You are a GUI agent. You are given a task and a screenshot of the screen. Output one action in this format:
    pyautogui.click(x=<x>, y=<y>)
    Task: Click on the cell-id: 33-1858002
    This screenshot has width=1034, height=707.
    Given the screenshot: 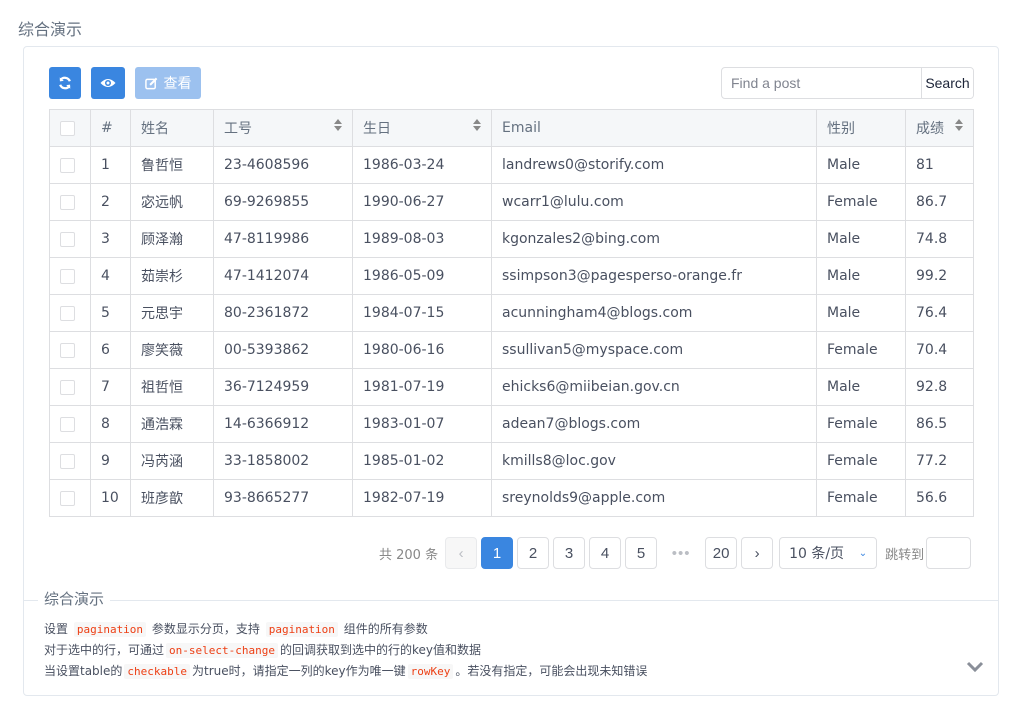 What is the action you would take?
    pyautogui.click(x=283, y=461)
    